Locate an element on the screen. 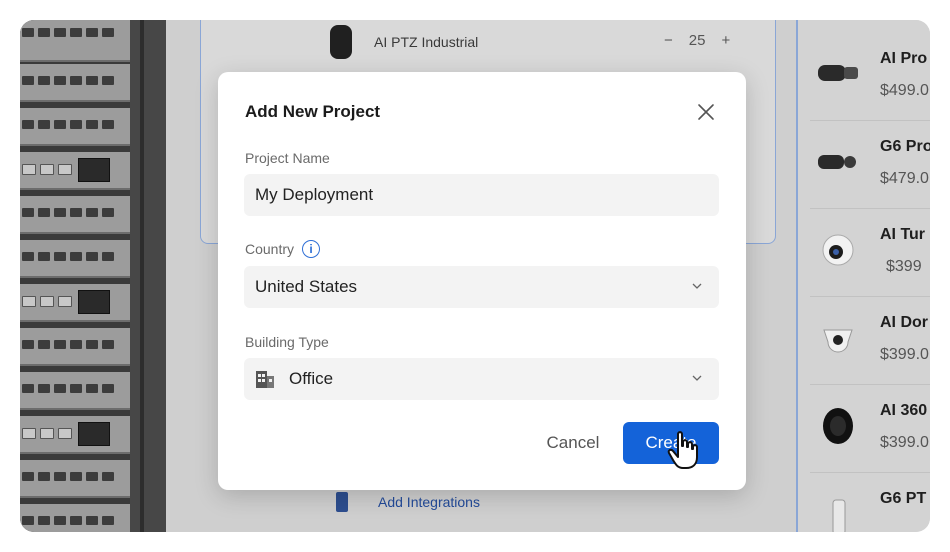 The image size is (950, 552). device-name: AI PTZ Industrial is located at coordinates (426, 42).